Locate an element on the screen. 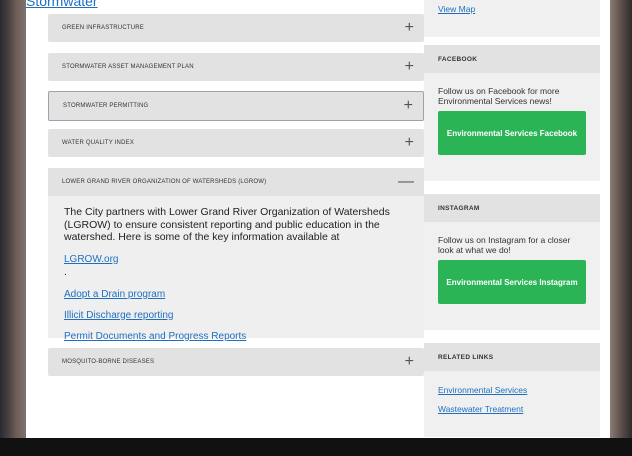 Image resolution: width=632 pixels, height=456 pixels. map-card: View Map is located at coordinates (512, 18).